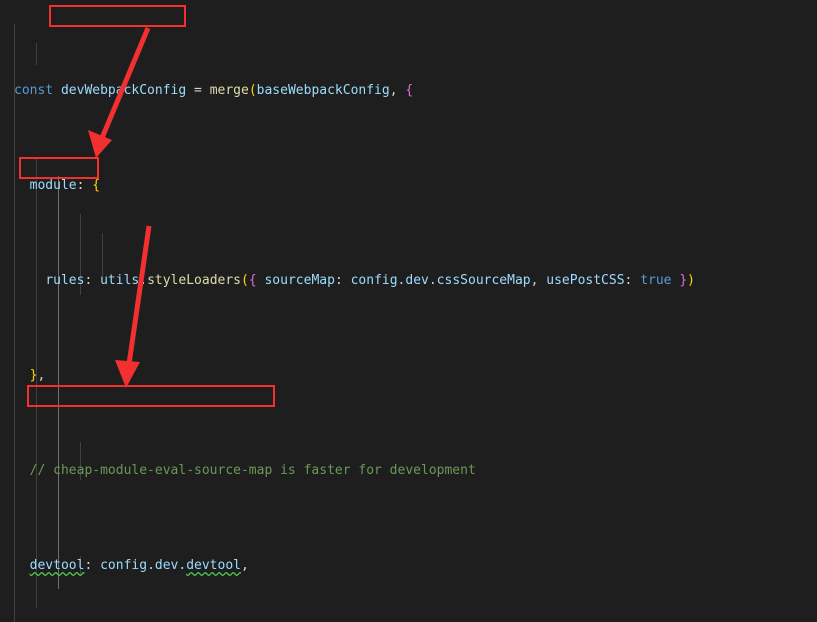  I want to click on property-sourceMap: sourceMap, so click(299, 280).